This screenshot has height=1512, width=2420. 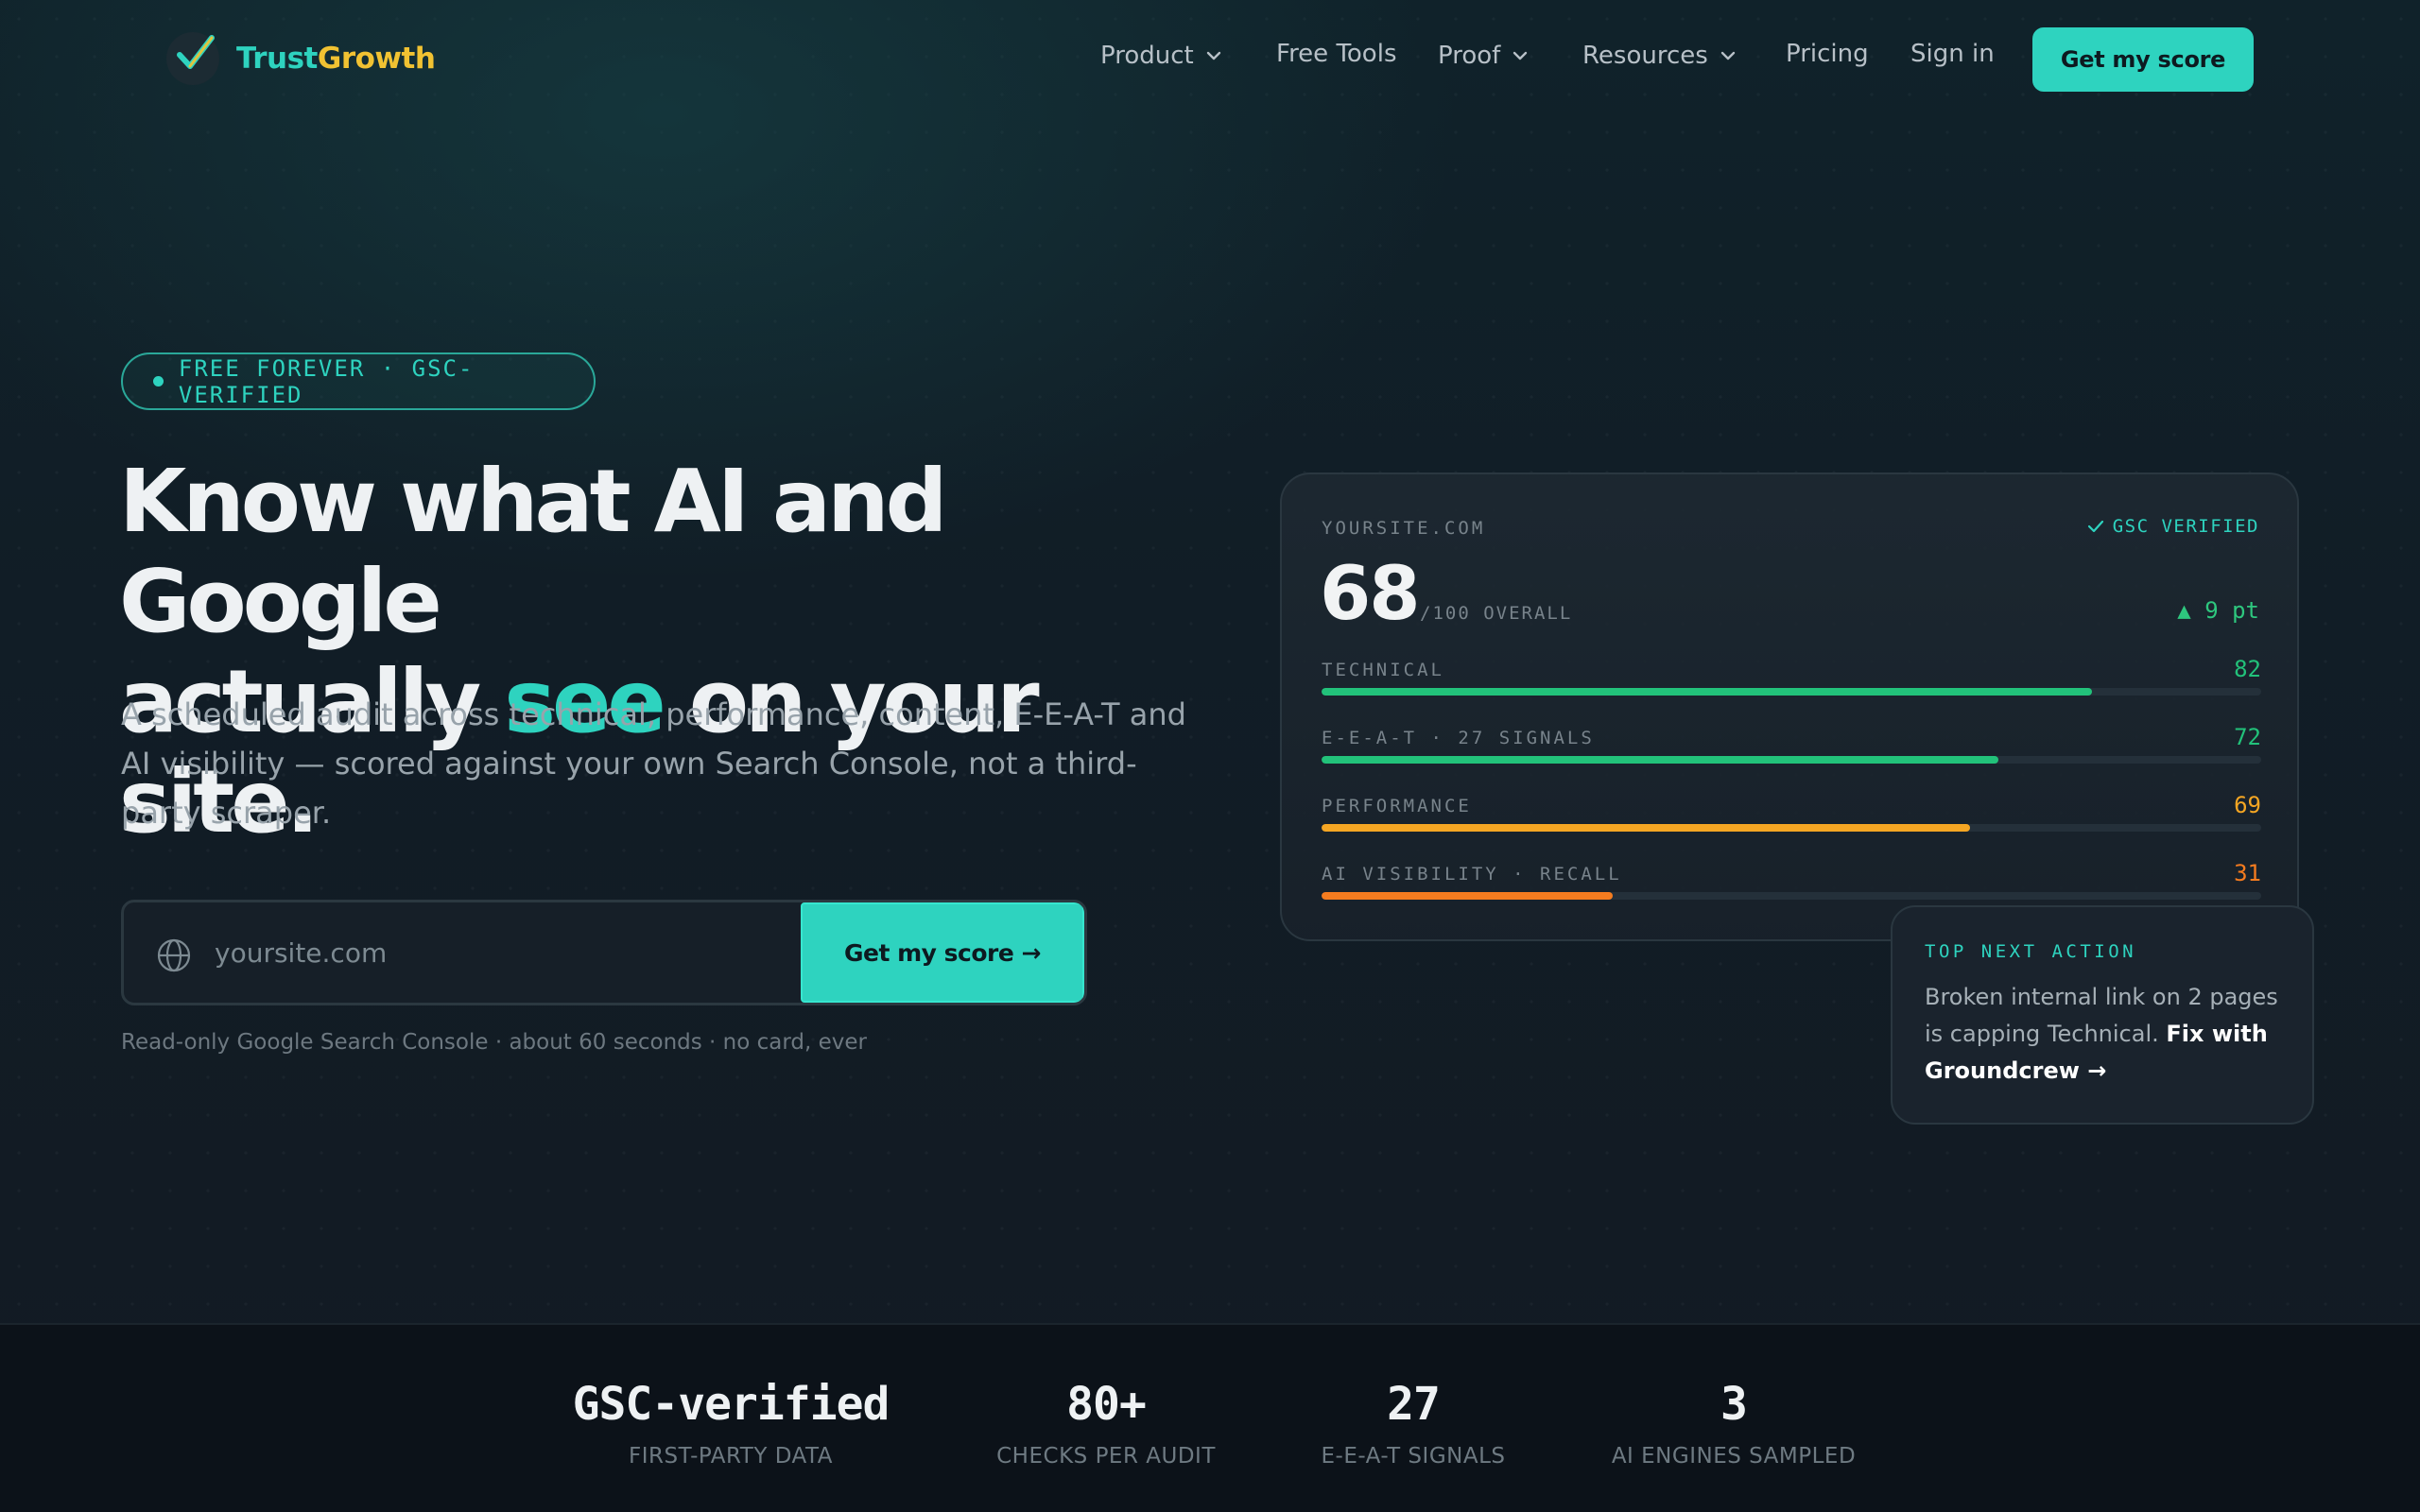 What do you see at coordinates (1383, 670) in the screenshot?
I see `metric-label: TECHNICAL` at bounding box center [1383, 670].